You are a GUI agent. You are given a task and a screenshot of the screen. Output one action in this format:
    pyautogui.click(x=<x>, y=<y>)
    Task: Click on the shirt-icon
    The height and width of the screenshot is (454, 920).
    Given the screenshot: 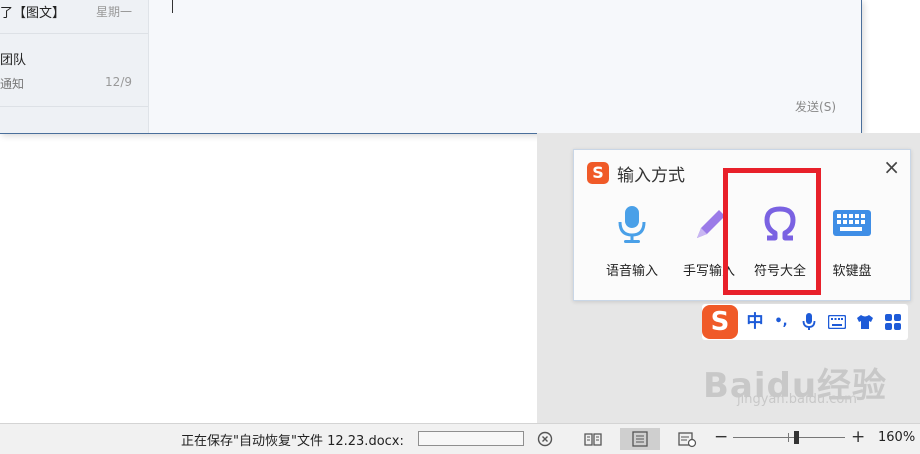 What is the action you would take?
    pyautogui.click(x=865, y=322)
    